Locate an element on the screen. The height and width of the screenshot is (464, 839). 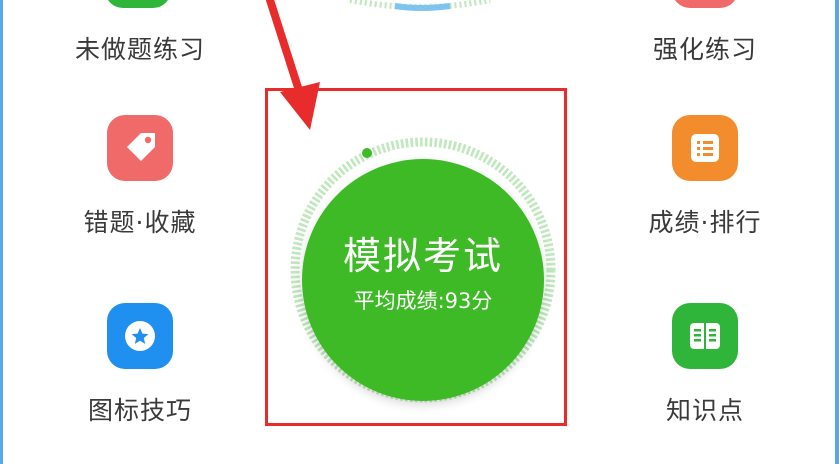
grades-ranking-label: 成绩·排行 is located at coordinates (705, 222).